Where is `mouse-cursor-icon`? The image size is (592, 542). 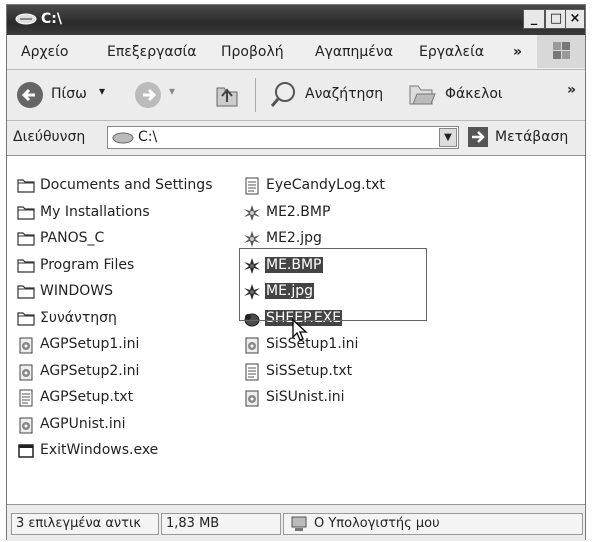 mouse-cursor-icon is located at coordinates (300, 329).